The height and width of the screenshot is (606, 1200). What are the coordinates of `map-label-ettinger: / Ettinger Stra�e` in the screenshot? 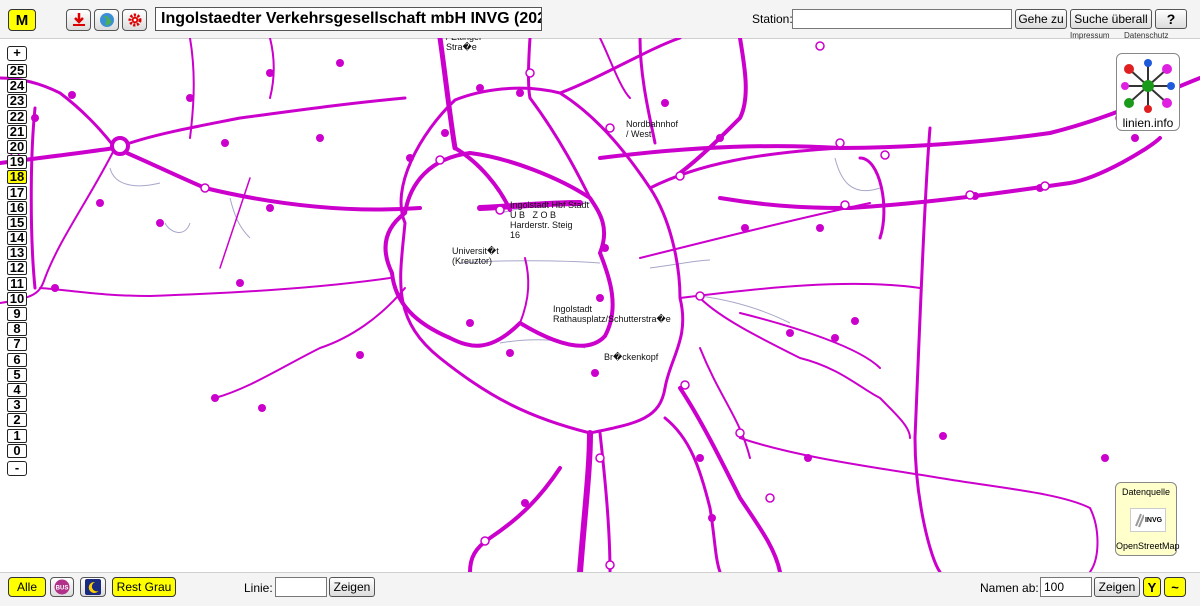 It's located at (464, 45).